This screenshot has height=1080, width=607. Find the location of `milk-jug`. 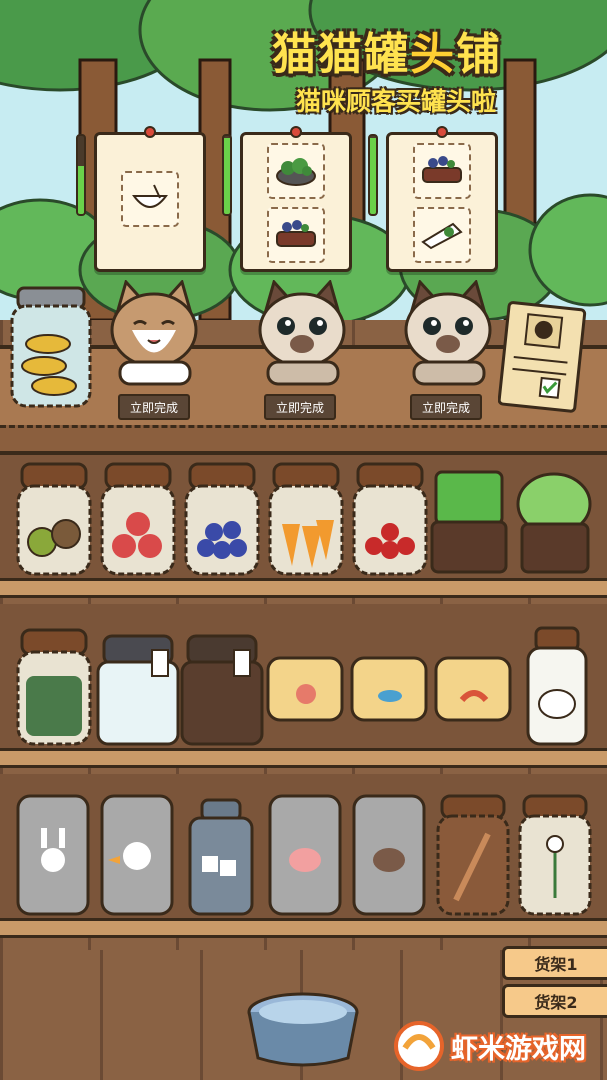

milk-jug is located at coordinates (138, 691).